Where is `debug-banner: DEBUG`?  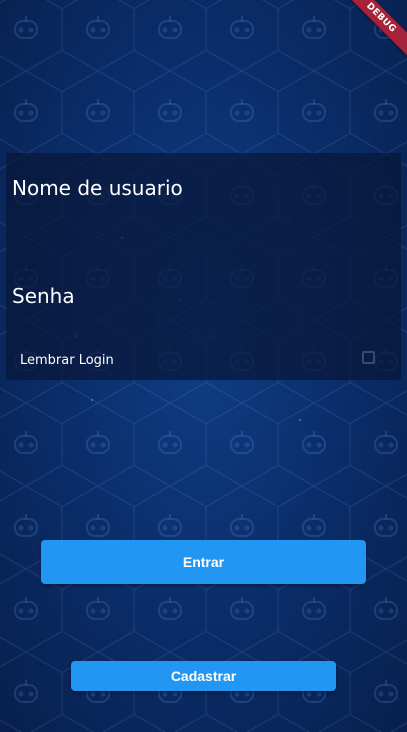 debug-banner: DEBUG is located at coordinates (372, 35).